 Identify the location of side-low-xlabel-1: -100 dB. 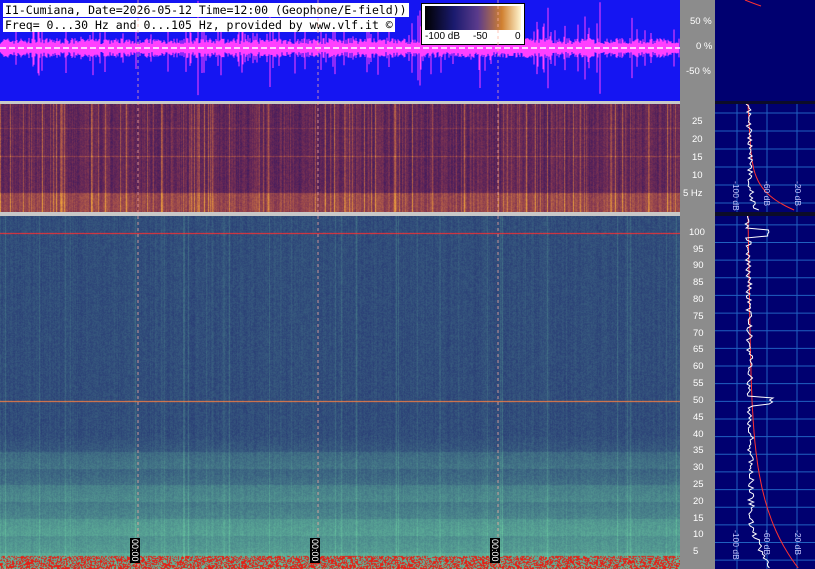
(736, 196).